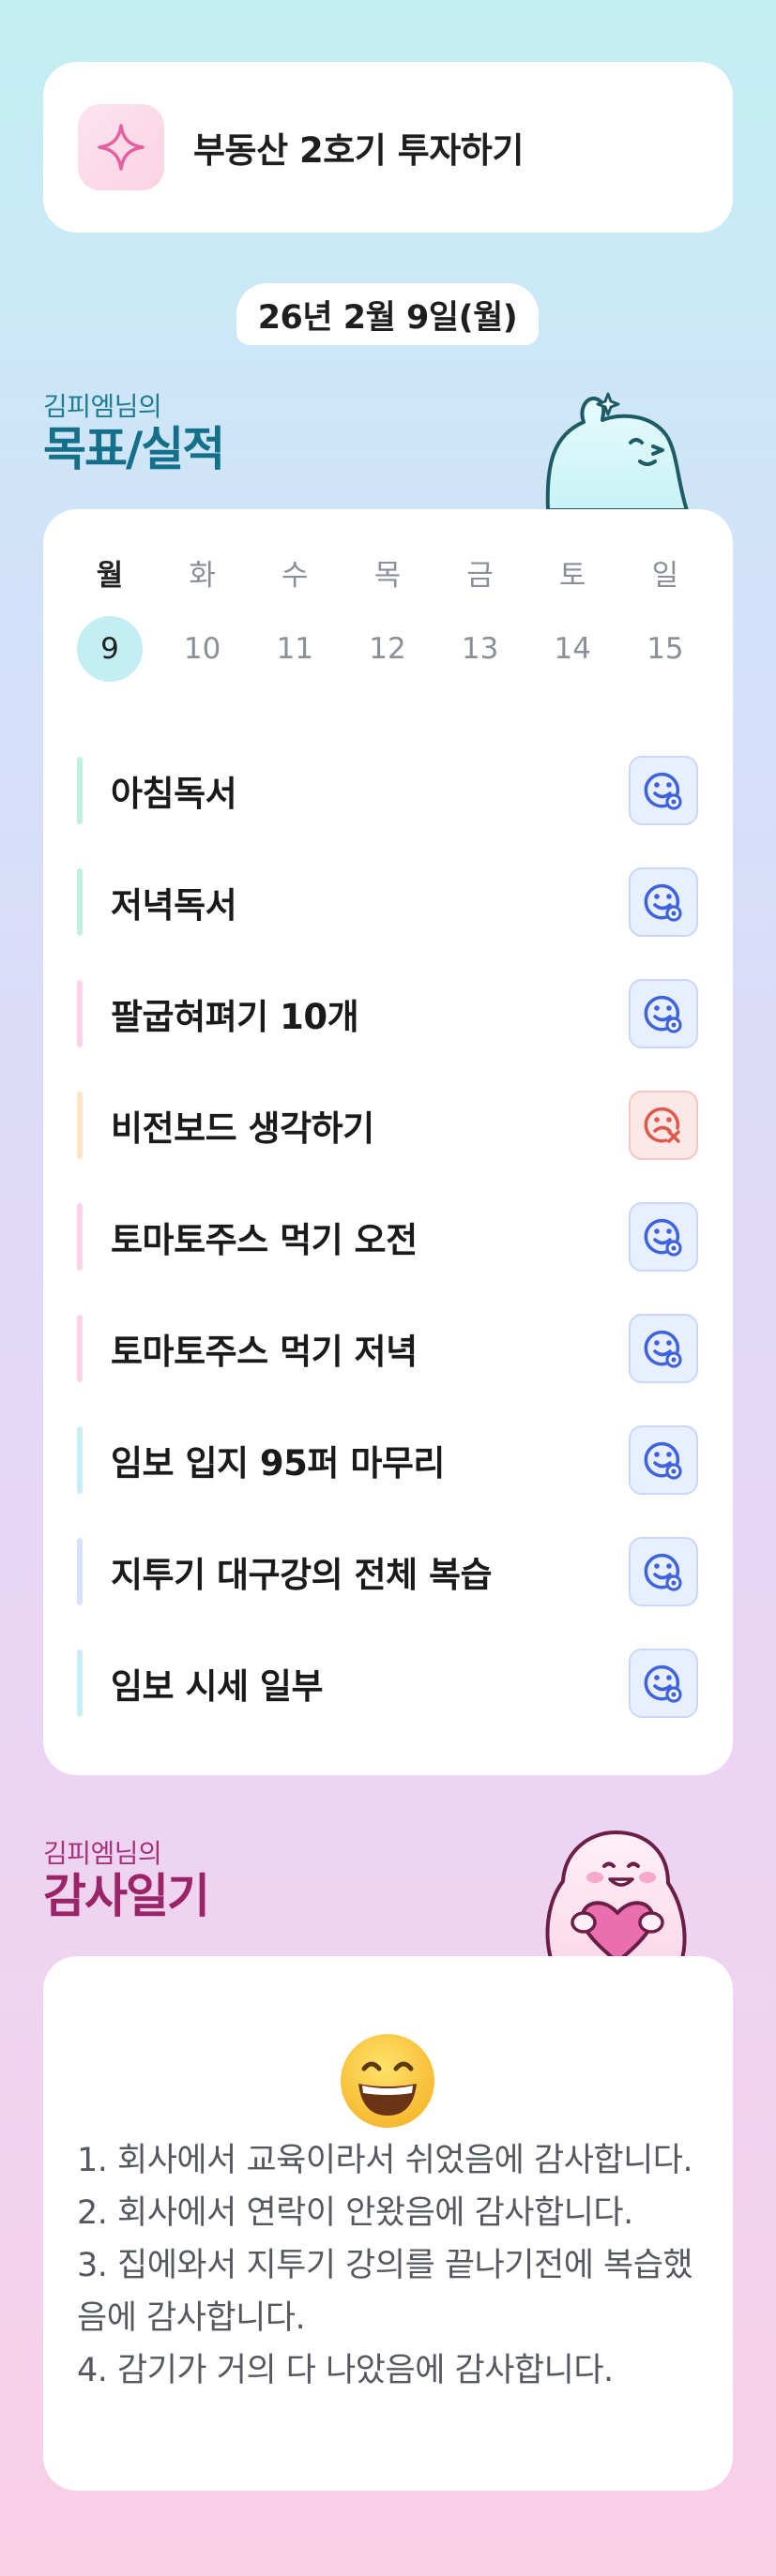  Describe the element at coordinates (110, 576) in the screenshot. I see `day-name: 월` at that location.